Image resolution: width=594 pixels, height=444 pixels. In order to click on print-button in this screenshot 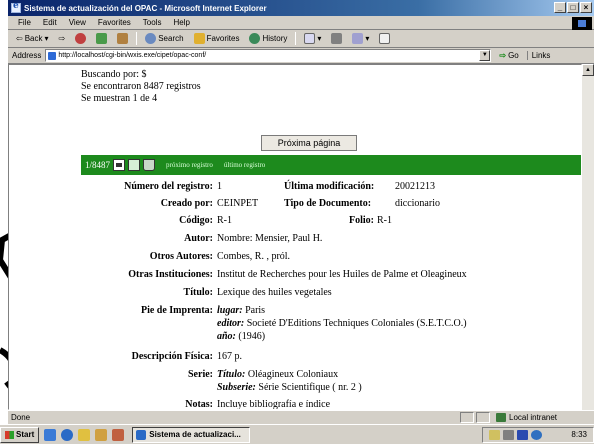, I will do `click(336, 38)`.